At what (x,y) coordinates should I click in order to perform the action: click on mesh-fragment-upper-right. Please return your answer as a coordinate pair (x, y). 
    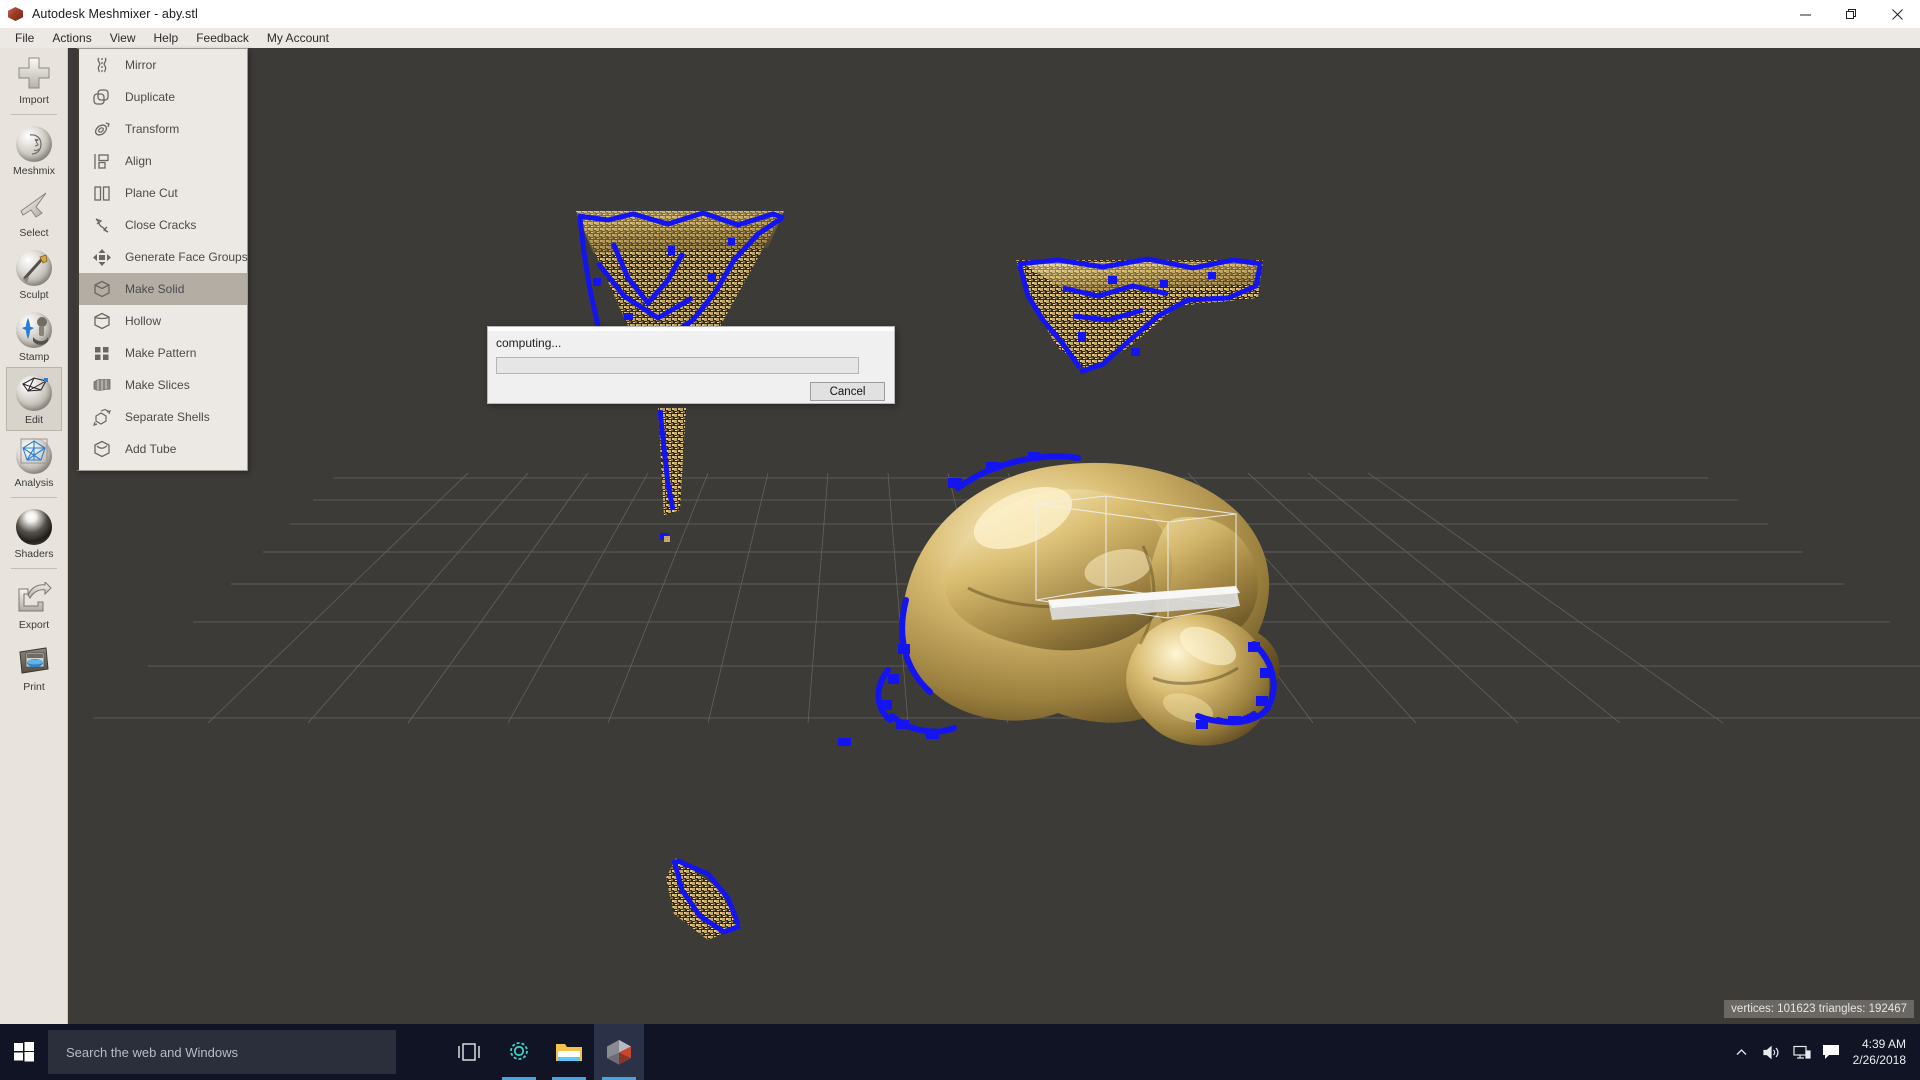
    Looking at the image, I should click on (1139, 315).